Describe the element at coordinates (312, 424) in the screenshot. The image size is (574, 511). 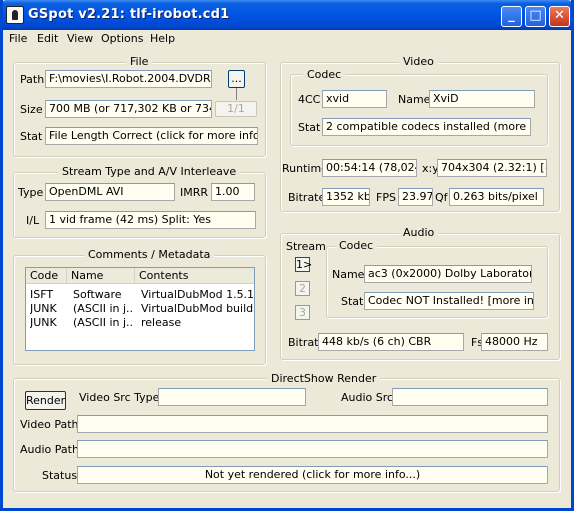
I see `video-path-field` at that location.